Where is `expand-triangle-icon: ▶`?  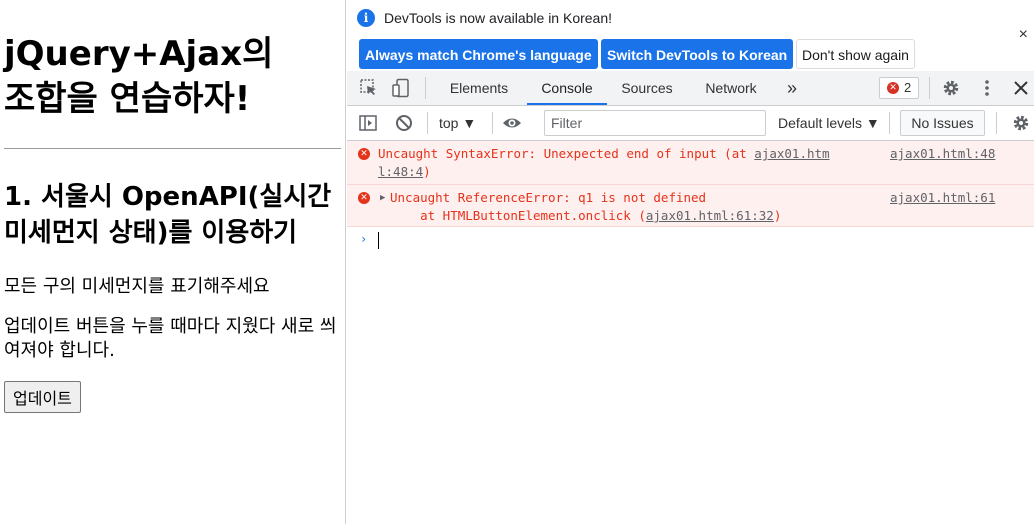 expand-triangle-icon: ▶ is located at coordinates (382, 198).